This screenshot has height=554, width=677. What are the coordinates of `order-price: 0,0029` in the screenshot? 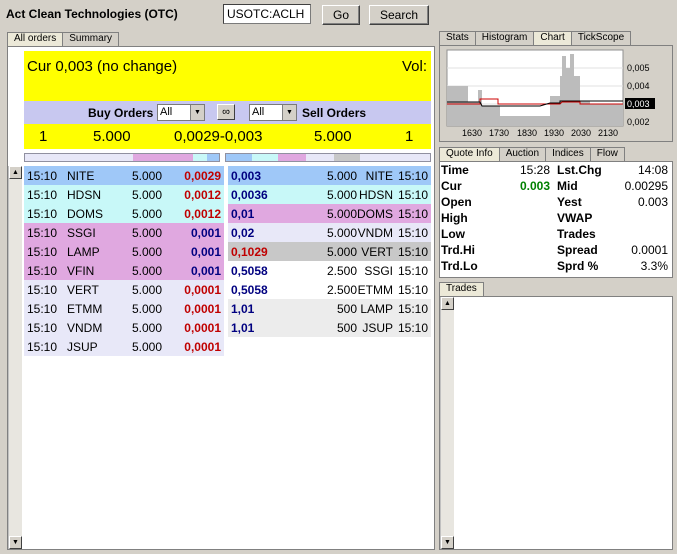 It's located at (202, 176).